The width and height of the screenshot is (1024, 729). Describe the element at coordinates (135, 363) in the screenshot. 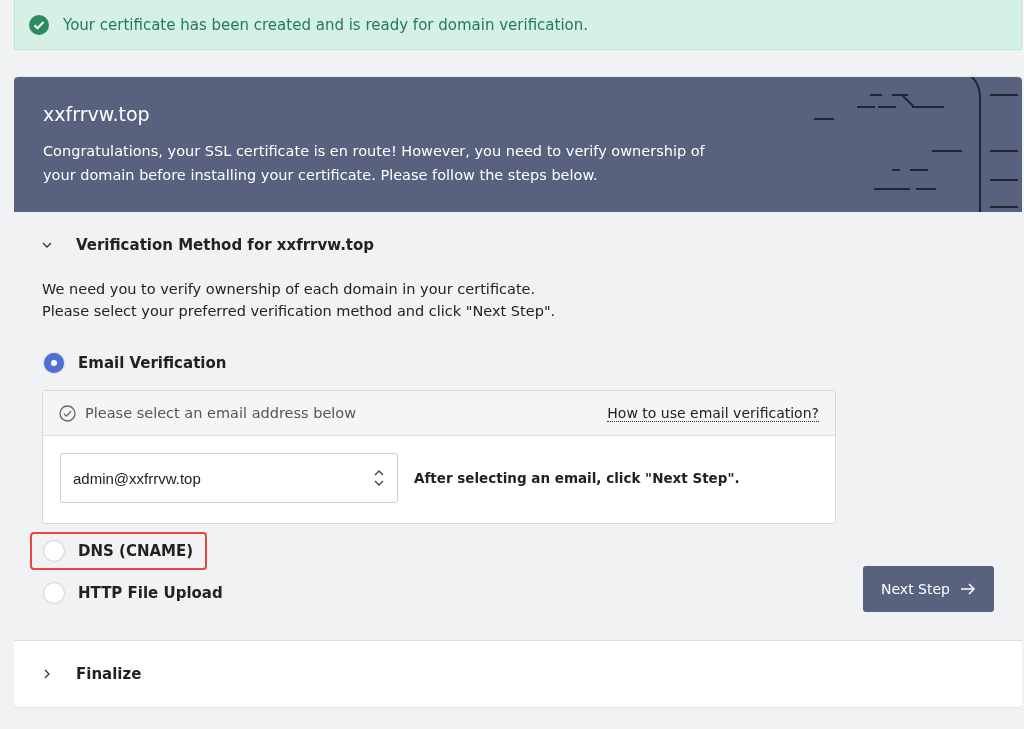

I see `radio-option: Email Verification` at that location.